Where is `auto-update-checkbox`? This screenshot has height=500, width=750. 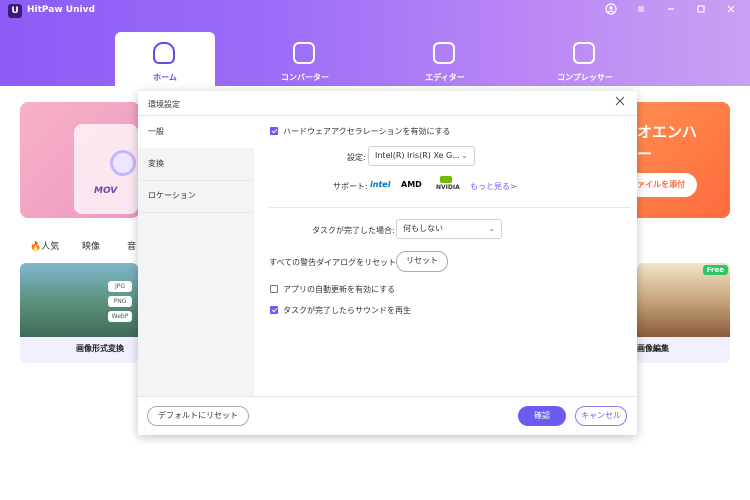 auto-update-checkbox is located at coordinates (274, 289).